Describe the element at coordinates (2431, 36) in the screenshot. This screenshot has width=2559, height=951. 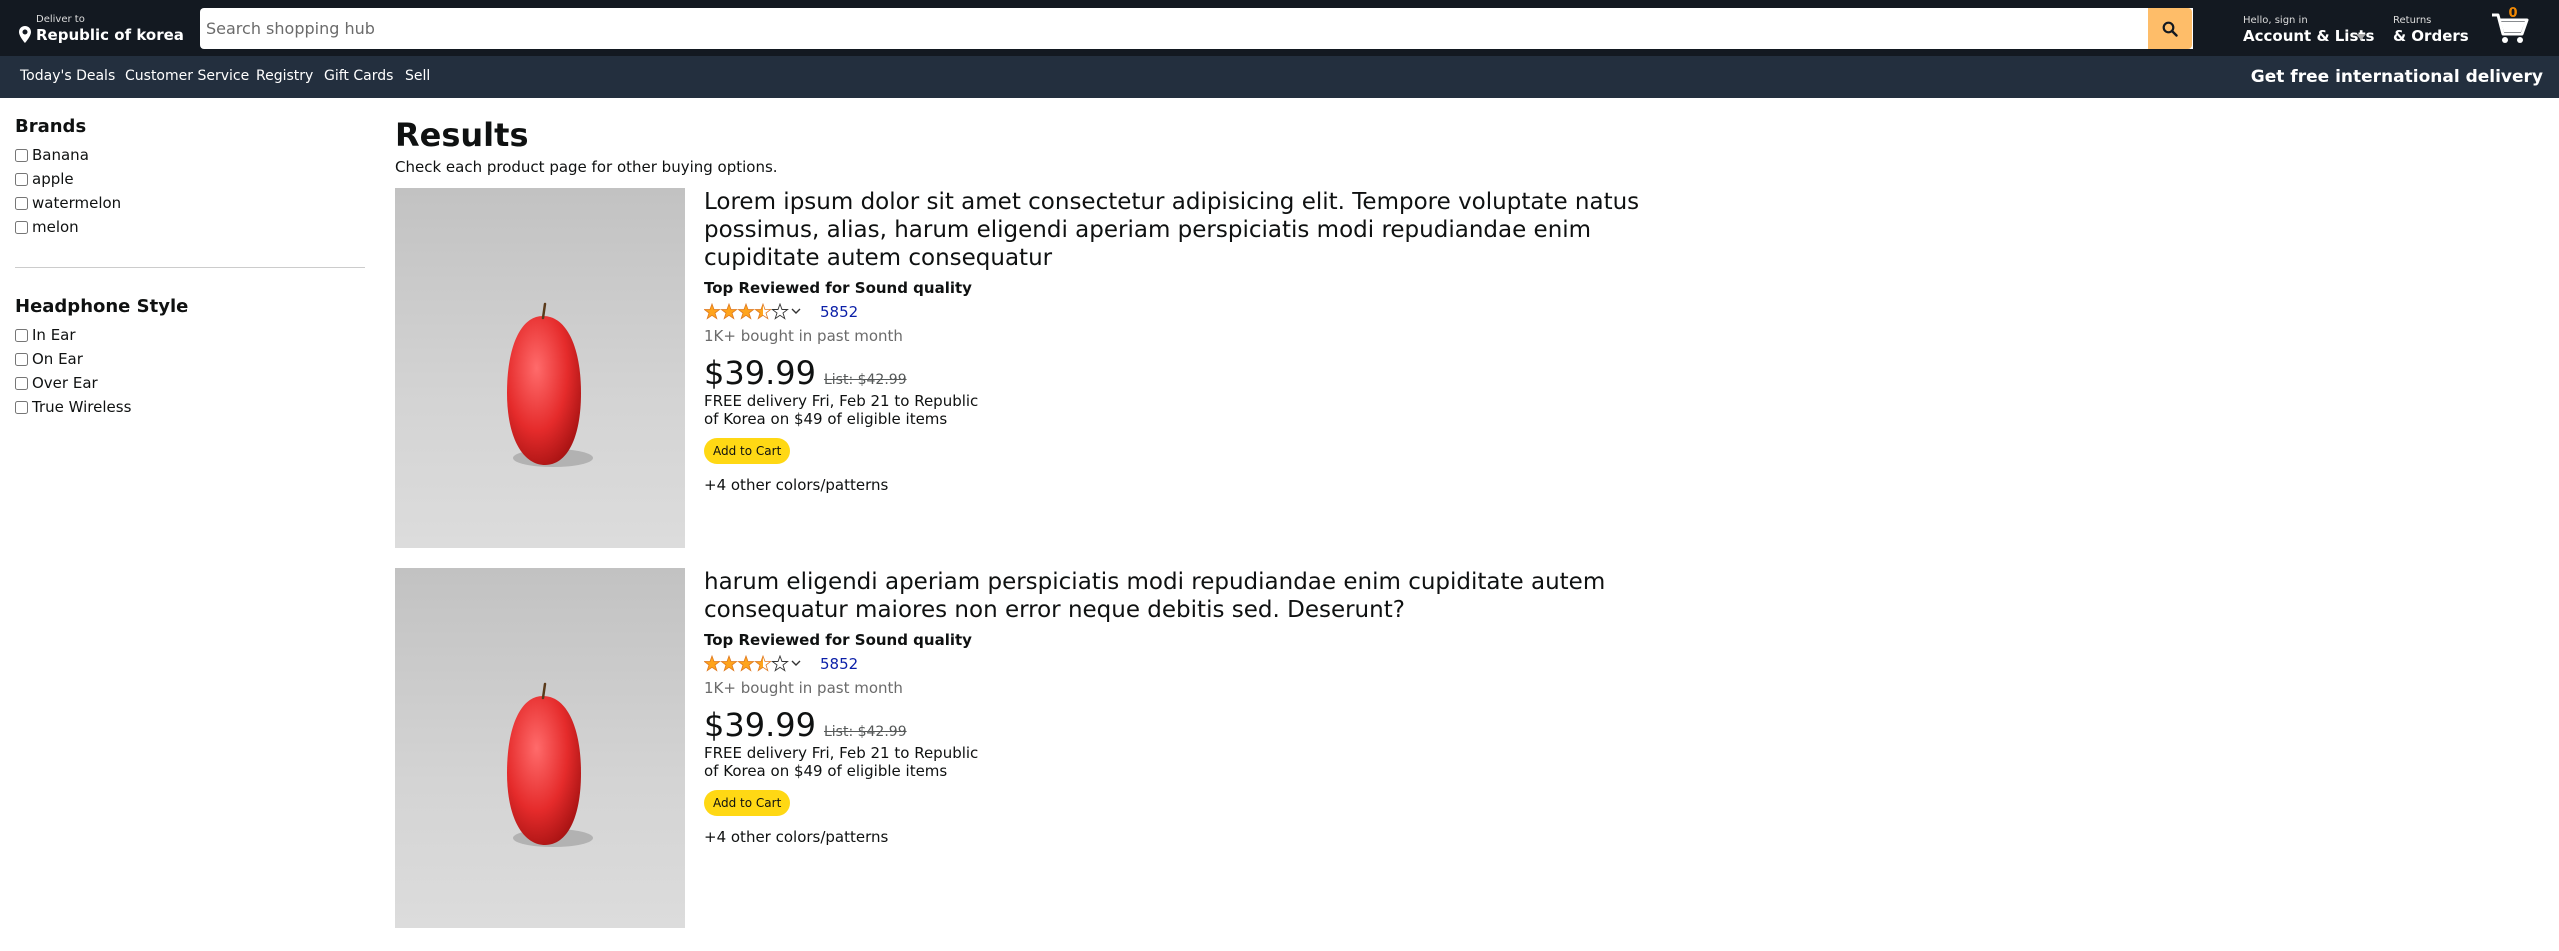
I see `orders-label: & Orders` at that location.